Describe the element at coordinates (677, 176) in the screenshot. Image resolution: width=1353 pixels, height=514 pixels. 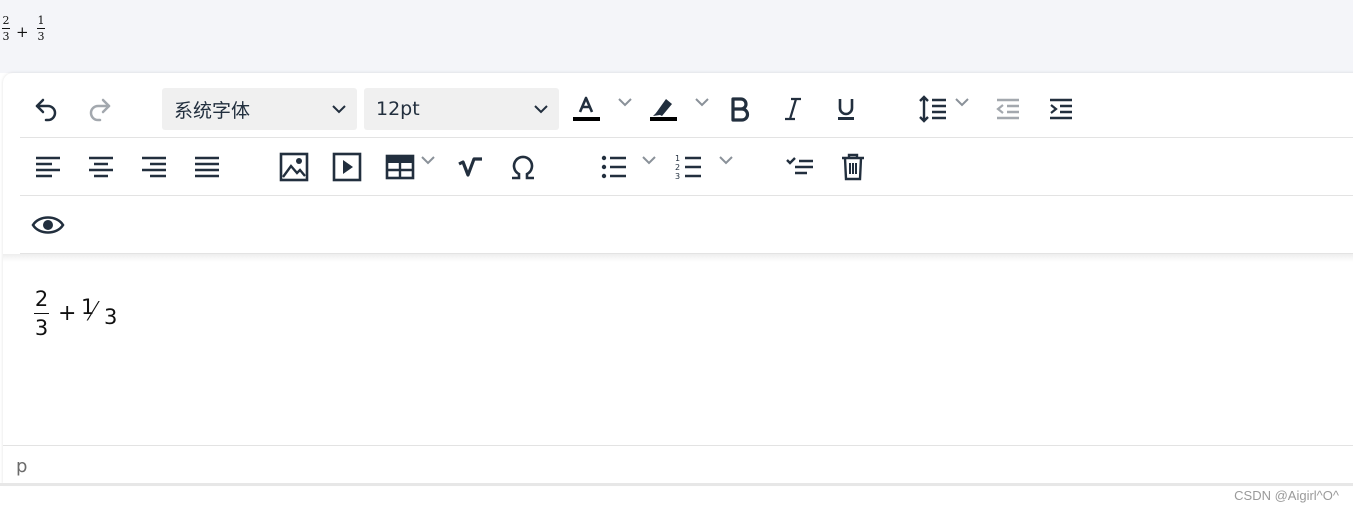
I see `svg-text: 3` at that location.